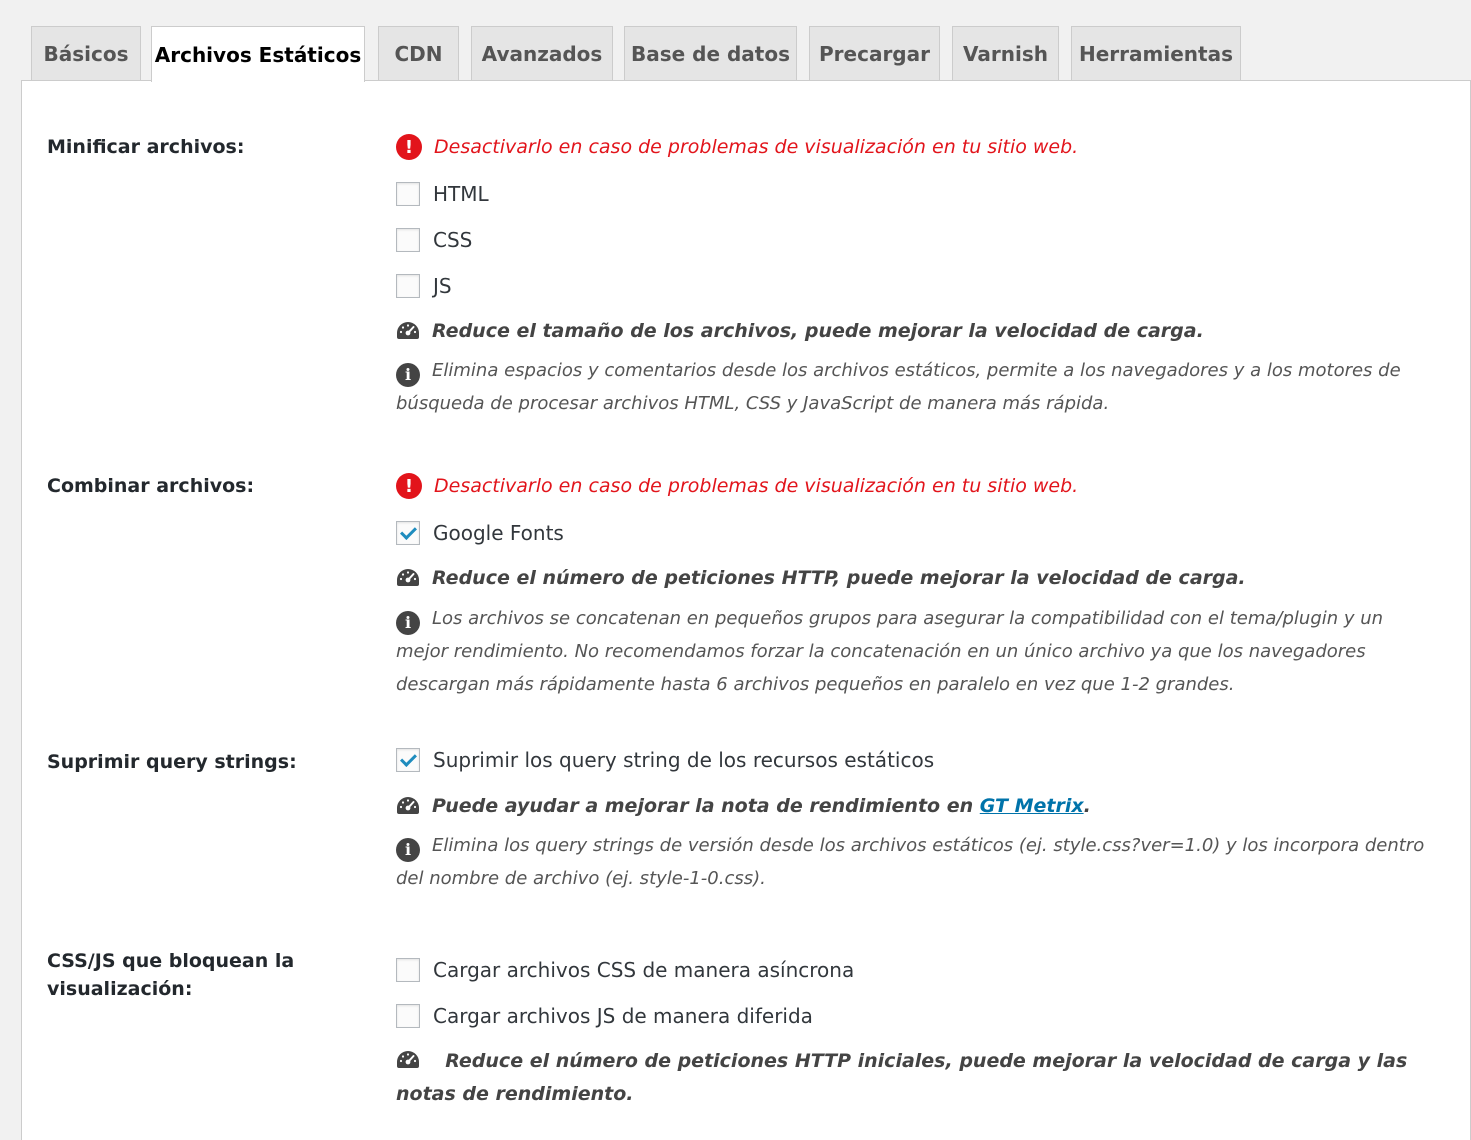 The image size is (1471, 1140). What do you see at coordinates (461, 194) in the screenshot?
I see `minify-html-label: HTML` at bounding box center [461, 194].